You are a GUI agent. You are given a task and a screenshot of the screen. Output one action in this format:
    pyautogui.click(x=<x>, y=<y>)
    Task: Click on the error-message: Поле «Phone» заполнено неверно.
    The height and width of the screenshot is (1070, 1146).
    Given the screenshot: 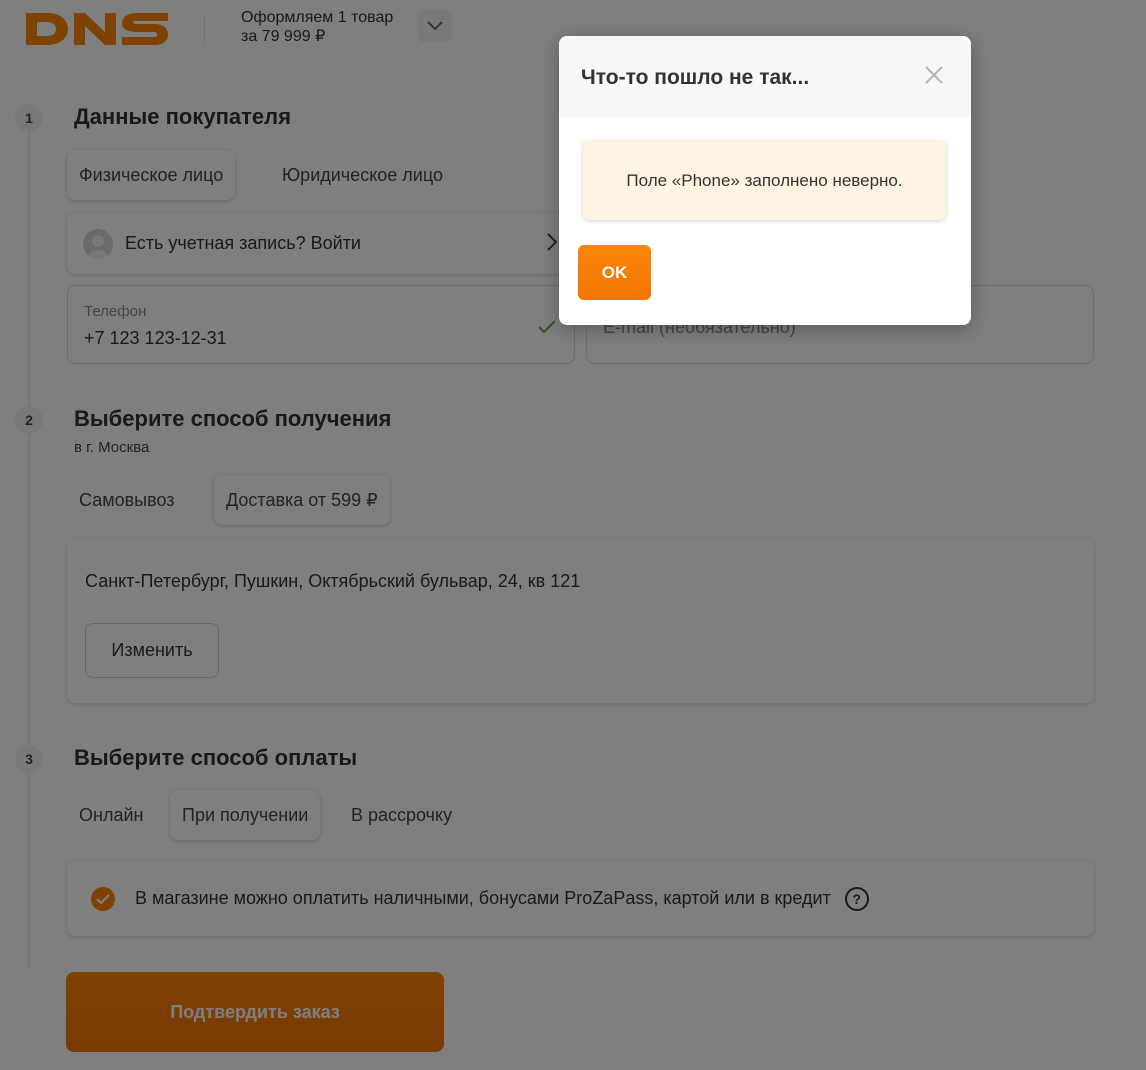 What is the action you would take?
    pyautogui.click(x=764, y=180)
    